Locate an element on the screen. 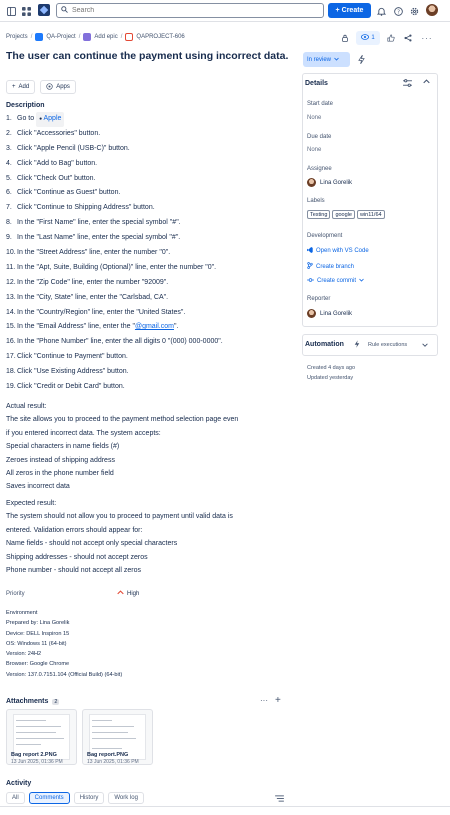  apps-button: Apps is located at coordinates (58, 87).